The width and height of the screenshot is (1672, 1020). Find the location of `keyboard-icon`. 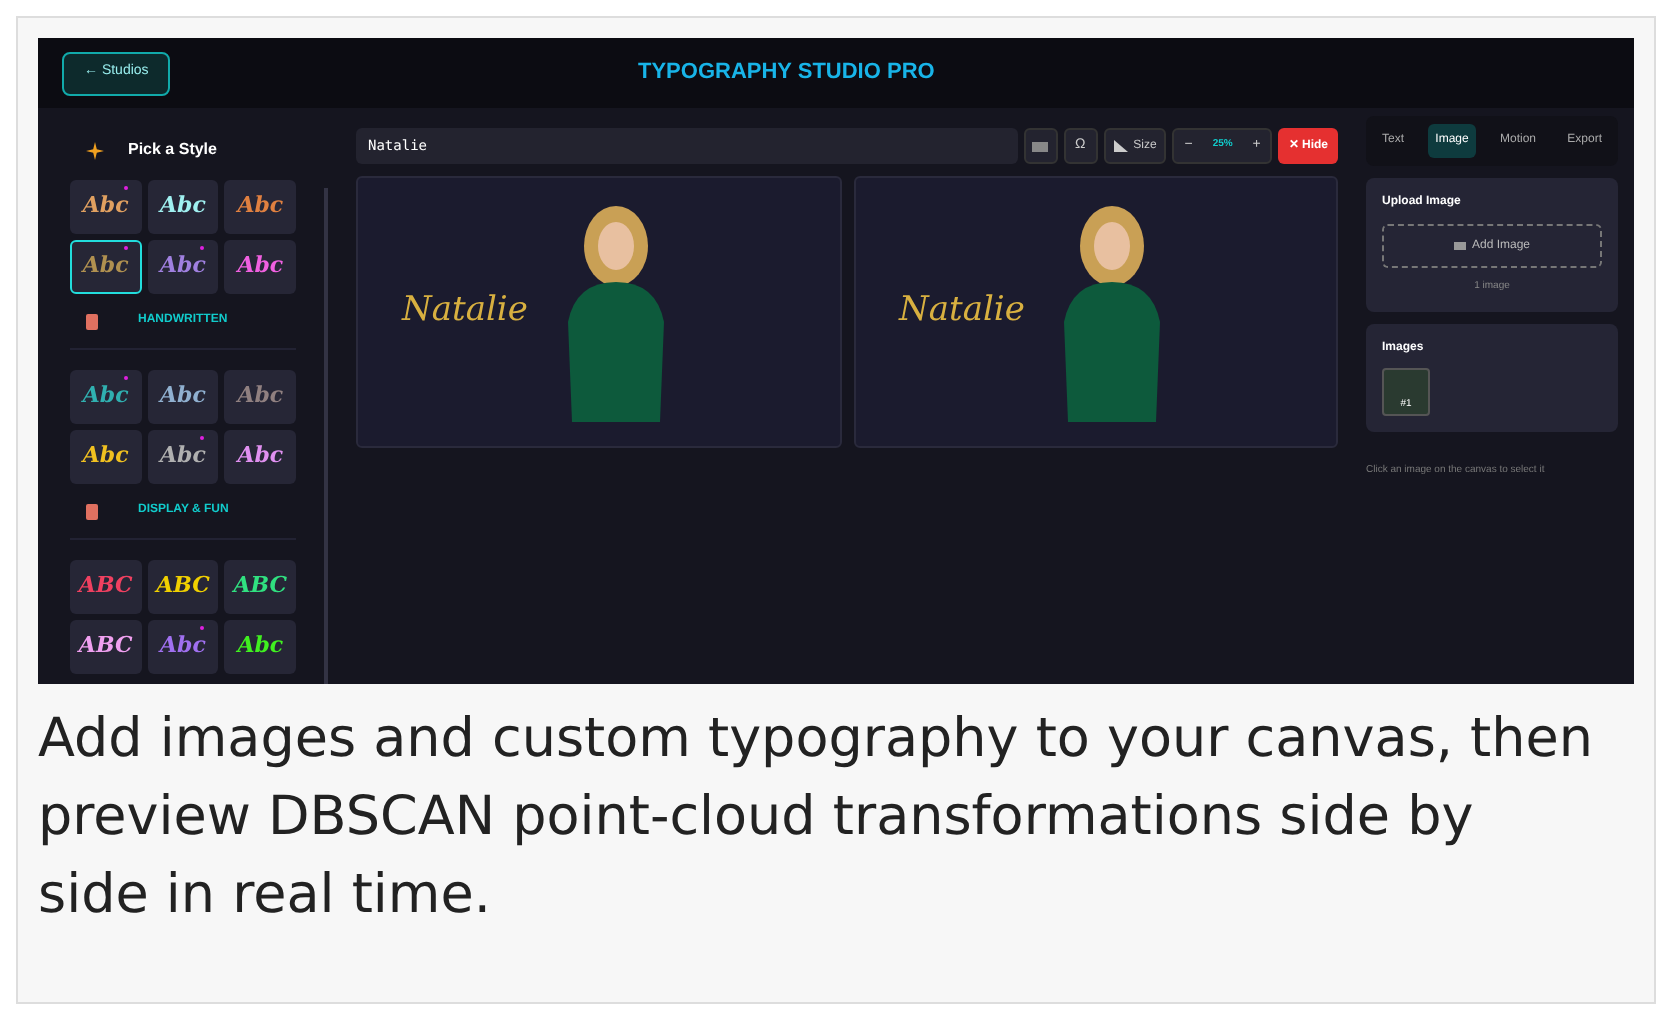

keyboard-icon is located at coordinates (1040, 146).